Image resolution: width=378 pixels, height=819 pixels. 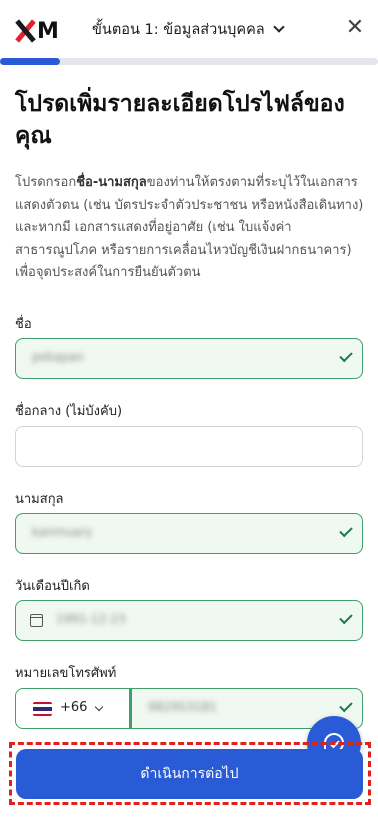 What do you see at coordinates (52, 586) in the screenshot?
I see `dob-label: วันเดือนปีเกิด` at bounding box center [52, 586].